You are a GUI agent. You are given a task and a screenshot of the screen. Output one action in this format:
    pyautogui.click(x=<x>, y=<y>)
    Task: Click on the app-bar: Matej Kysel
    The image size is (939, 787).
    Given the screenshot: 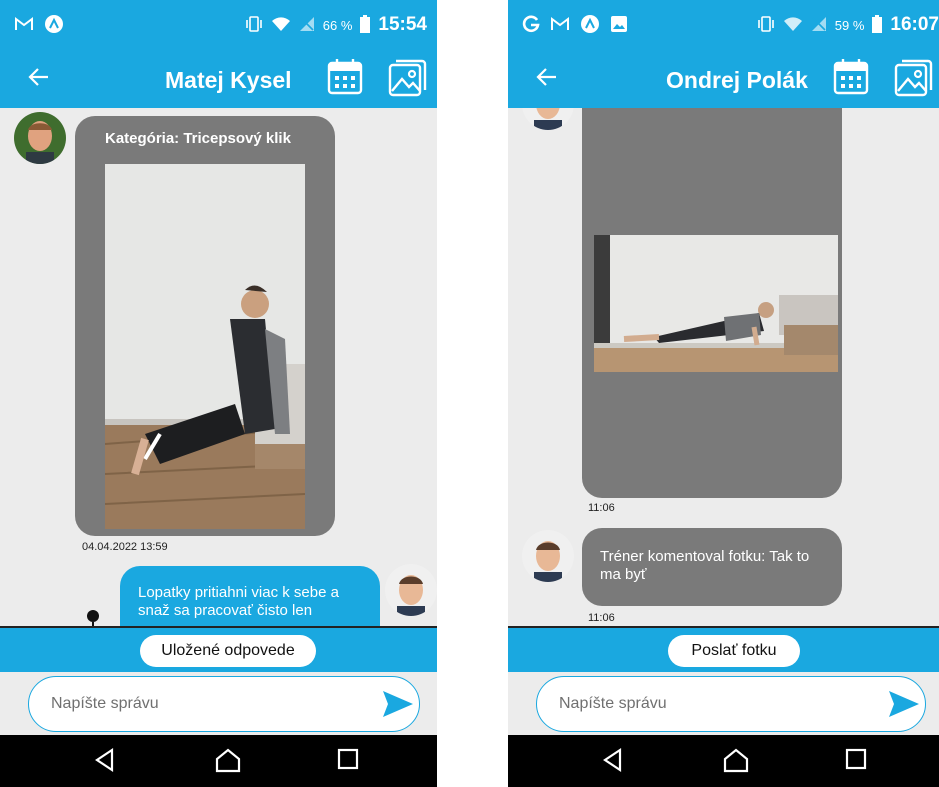 What is the action you would take?
    pyautogui.click(x=218, y=80)
    